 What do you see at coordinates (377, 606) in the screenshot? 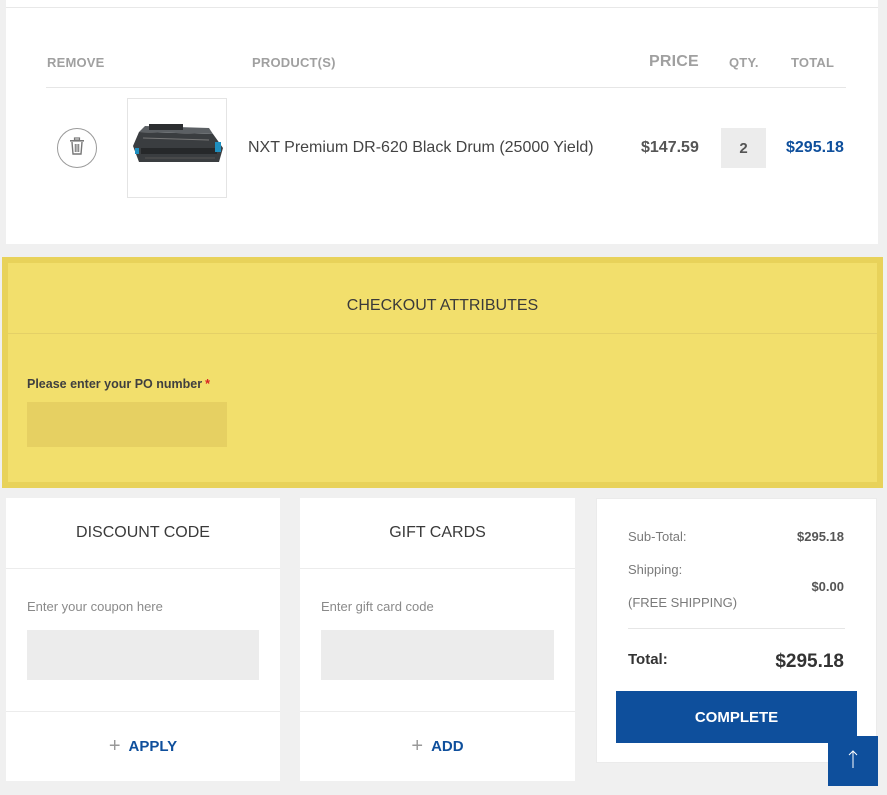
I see `gift-card-hint: Enter gift card code` at bounding box center [377, 606].